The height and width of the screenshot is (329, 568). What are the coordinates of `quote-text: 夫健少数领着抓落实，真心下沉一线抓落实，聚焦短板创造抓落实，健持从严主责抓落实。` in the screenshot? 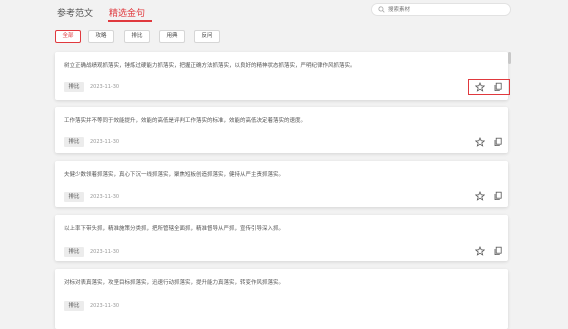 It's located at (174, 175).